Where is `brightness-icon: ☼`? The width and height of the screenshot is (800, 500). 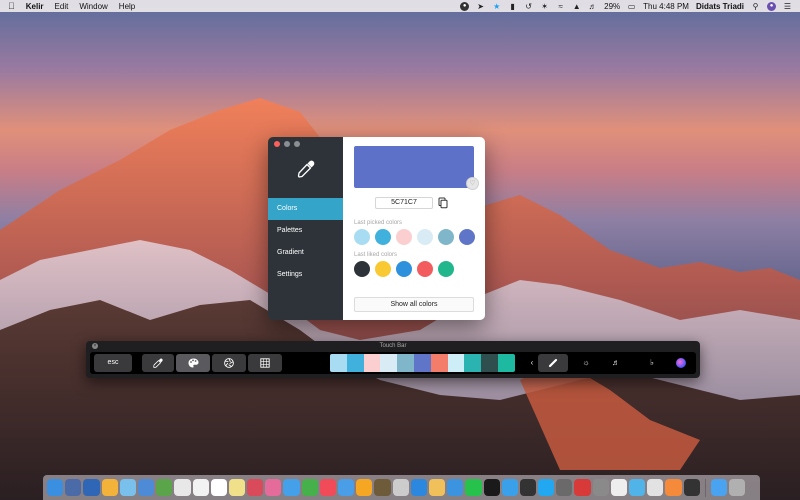
brightness-icon: ☼ is located at coordinates (586, 363).